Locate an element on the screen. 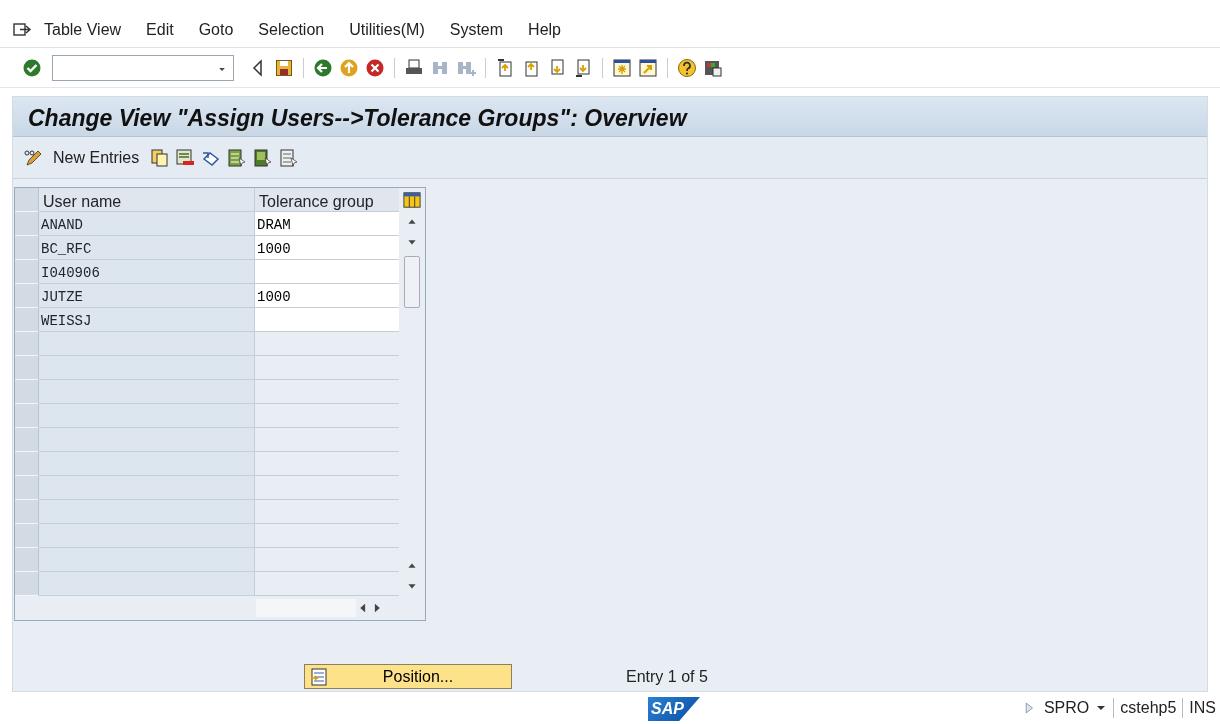 This screenshot has width=1220, height=724. first-page-icon is located at coordinates (505, 67).